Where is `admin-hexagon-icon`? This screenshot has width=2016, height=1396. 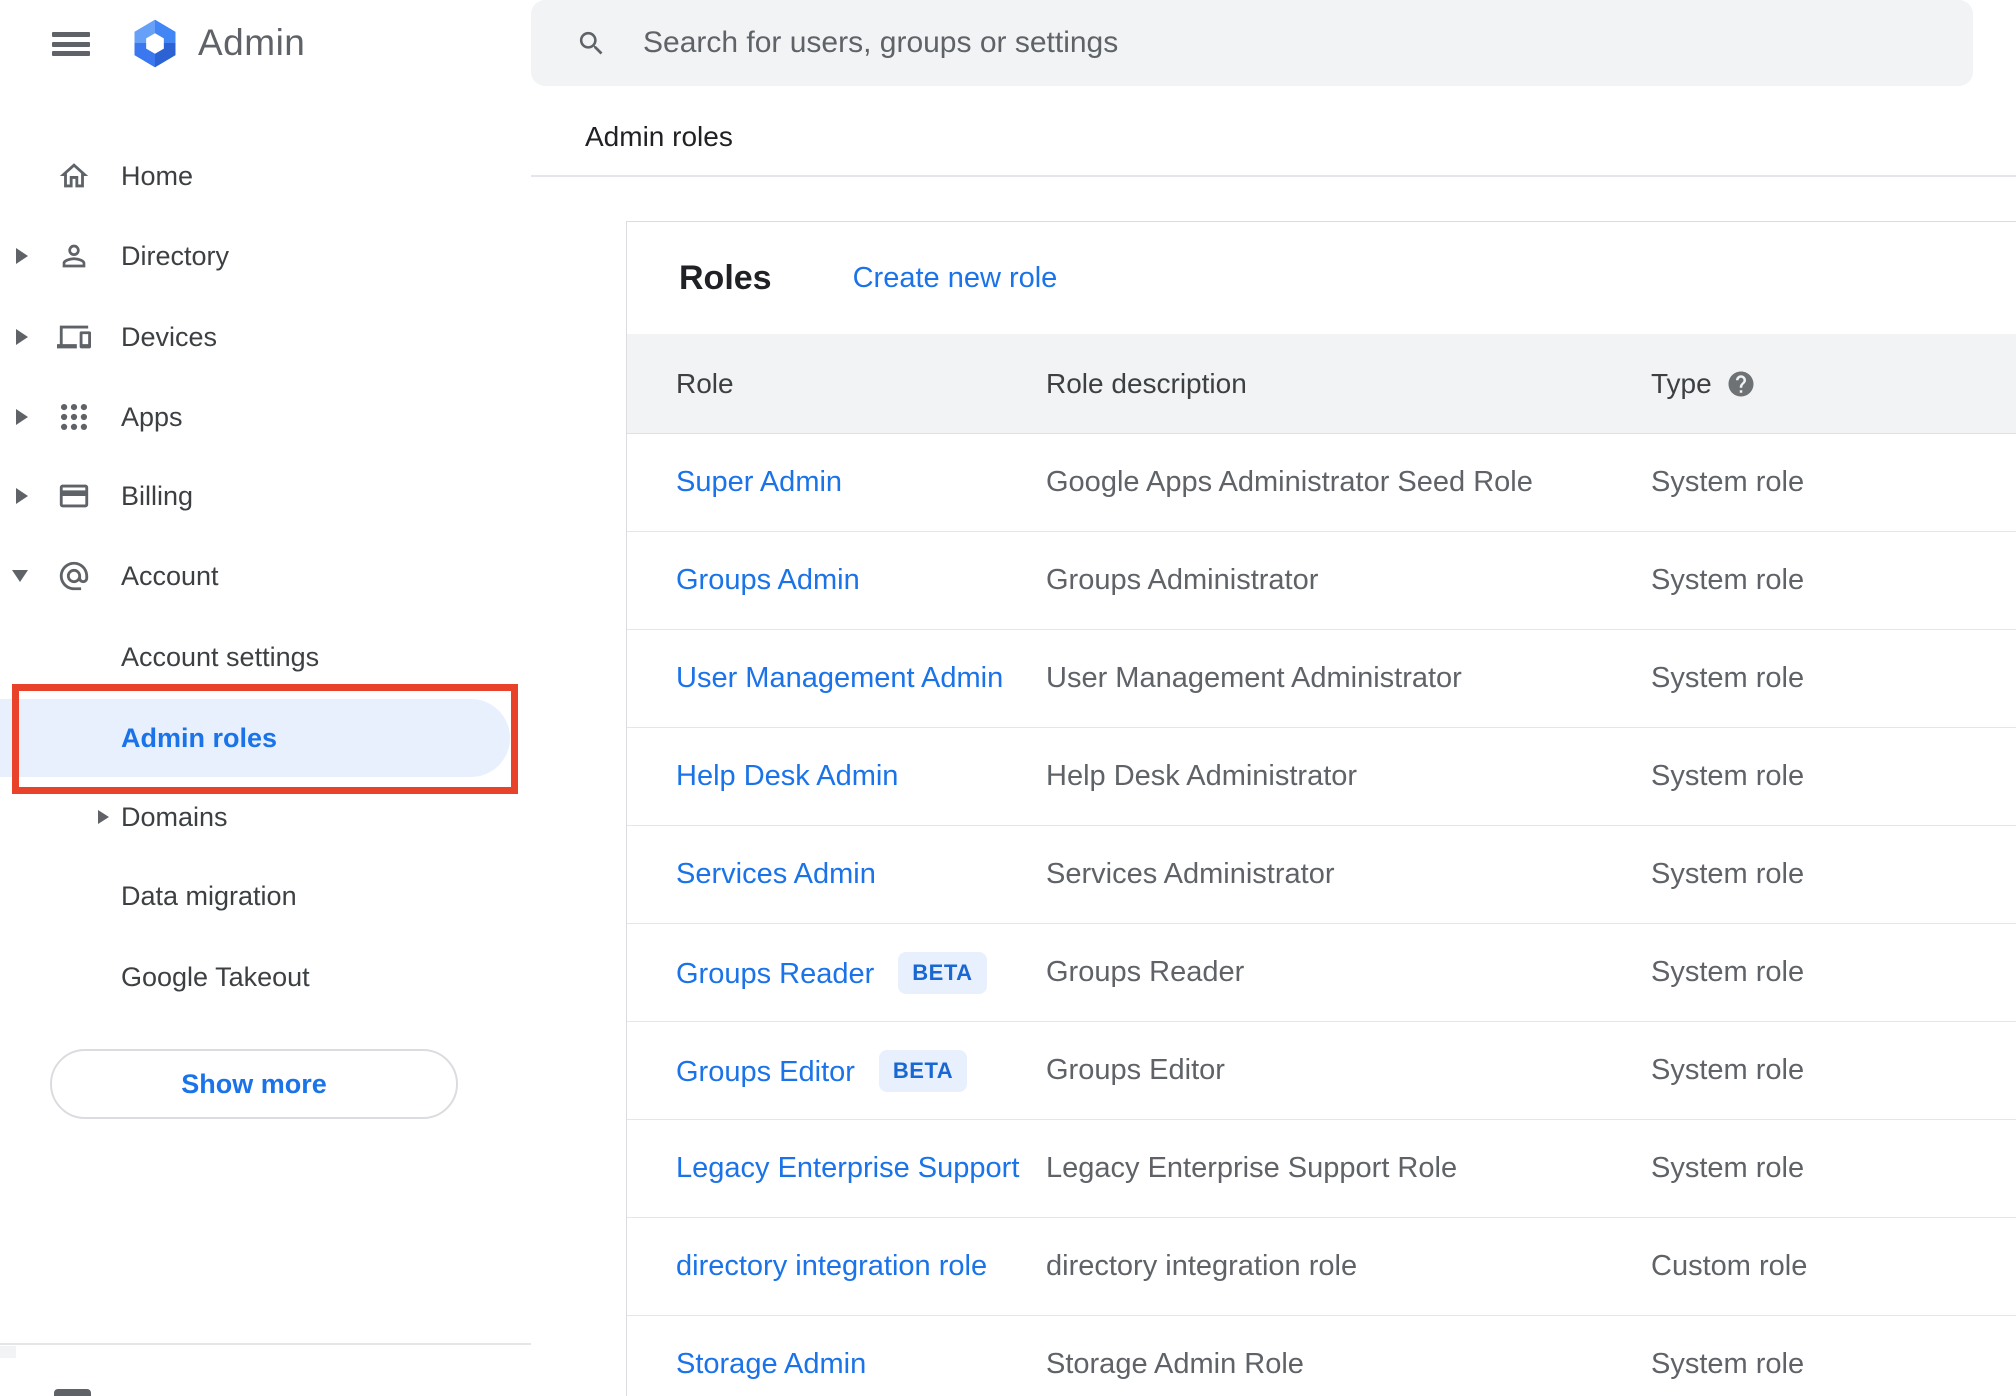
admin-hexagon-icon is located at coordinates (155, 43).